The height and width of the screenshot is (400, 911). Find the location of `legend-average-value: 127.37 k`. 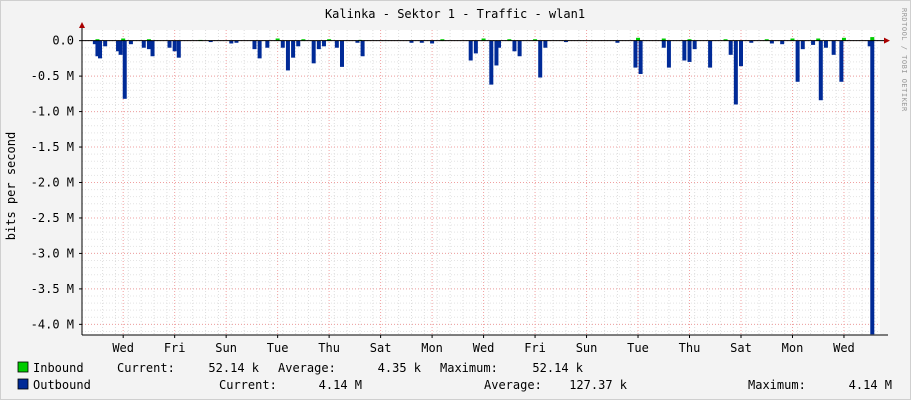

legend-average-value: 127.37 k is located at coordinates (598, 385).